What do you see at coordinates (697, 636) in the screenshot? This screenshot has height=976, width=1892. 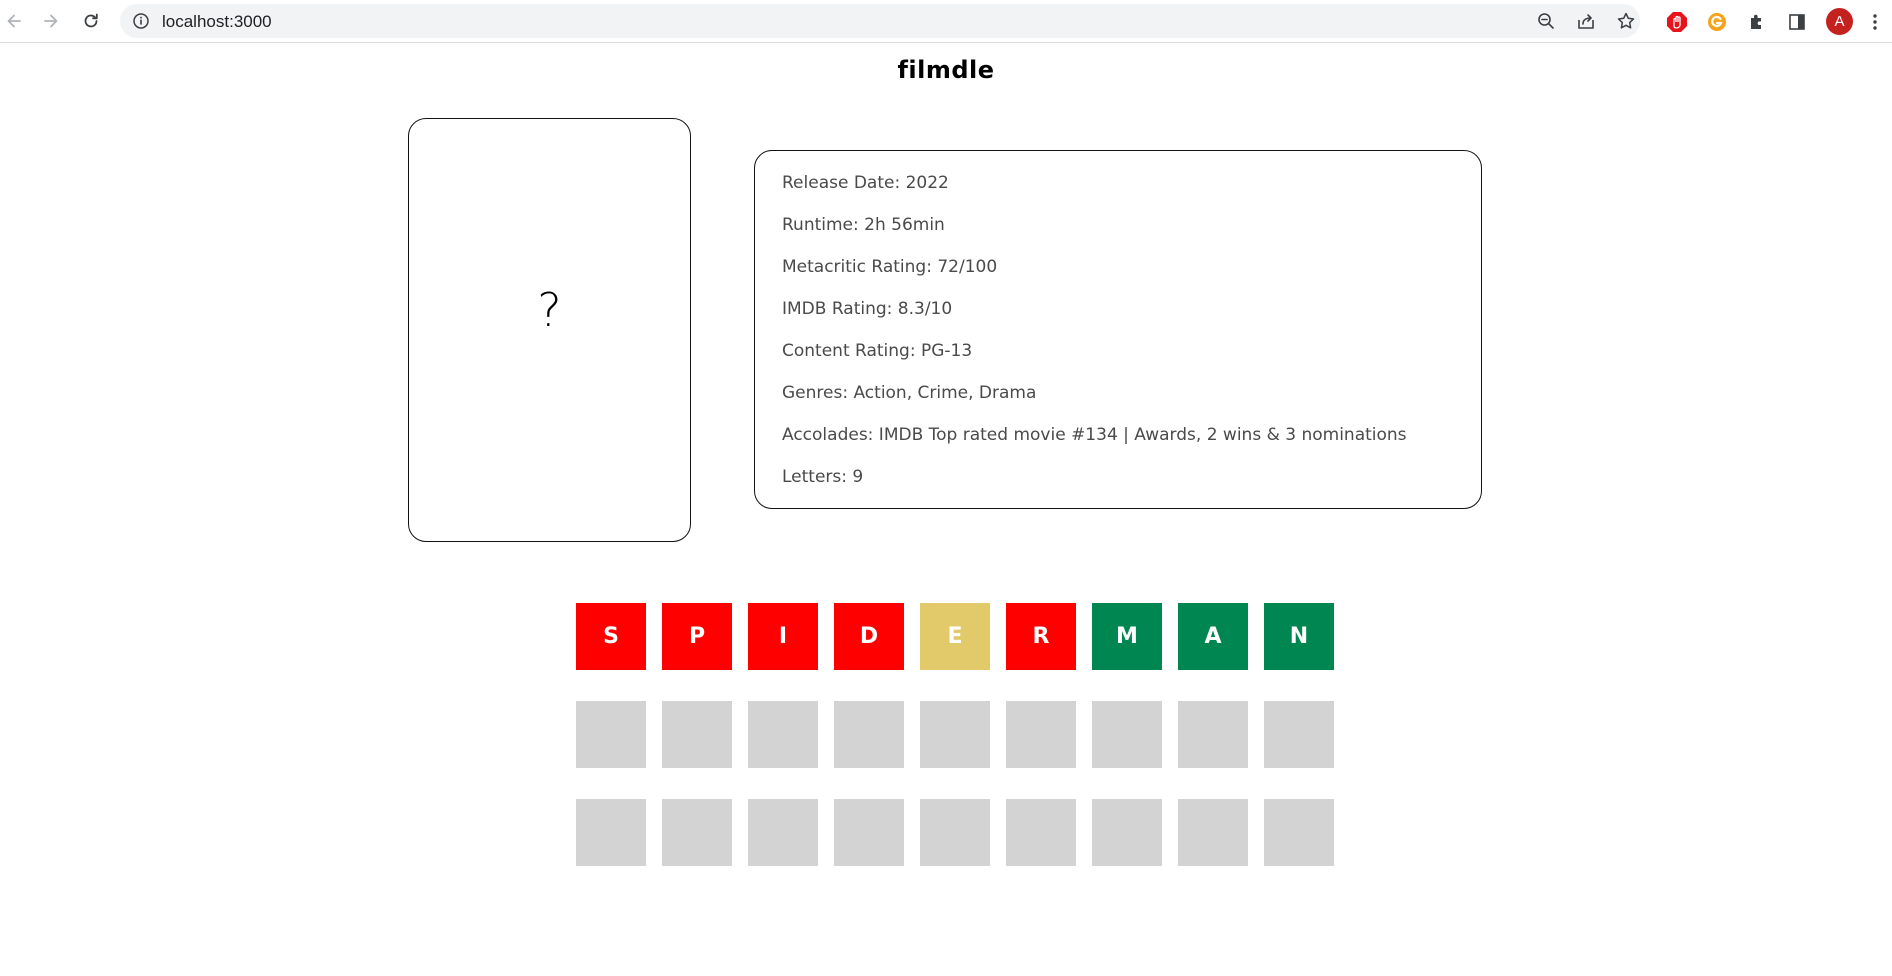 I see `letter-tile: P` at bounding box center [697, 636].